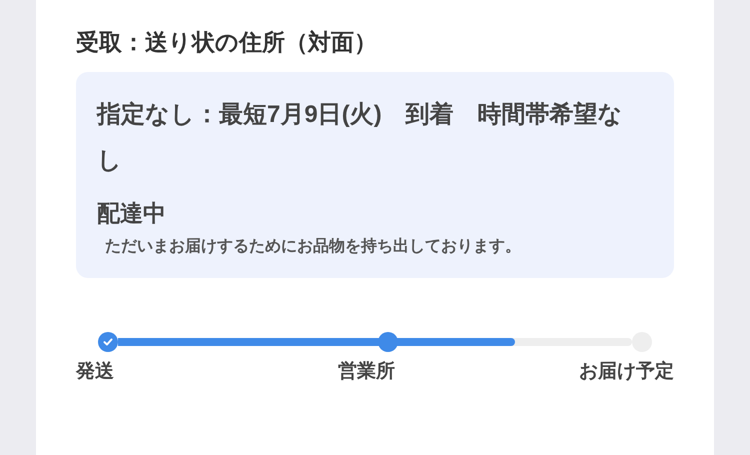 The image size is (750, 455). Describe the element at coordinates (313, 246) in the screenshot. I see `status-message: ただいまお届けするためにお品物を持ち出しております。` at that location.